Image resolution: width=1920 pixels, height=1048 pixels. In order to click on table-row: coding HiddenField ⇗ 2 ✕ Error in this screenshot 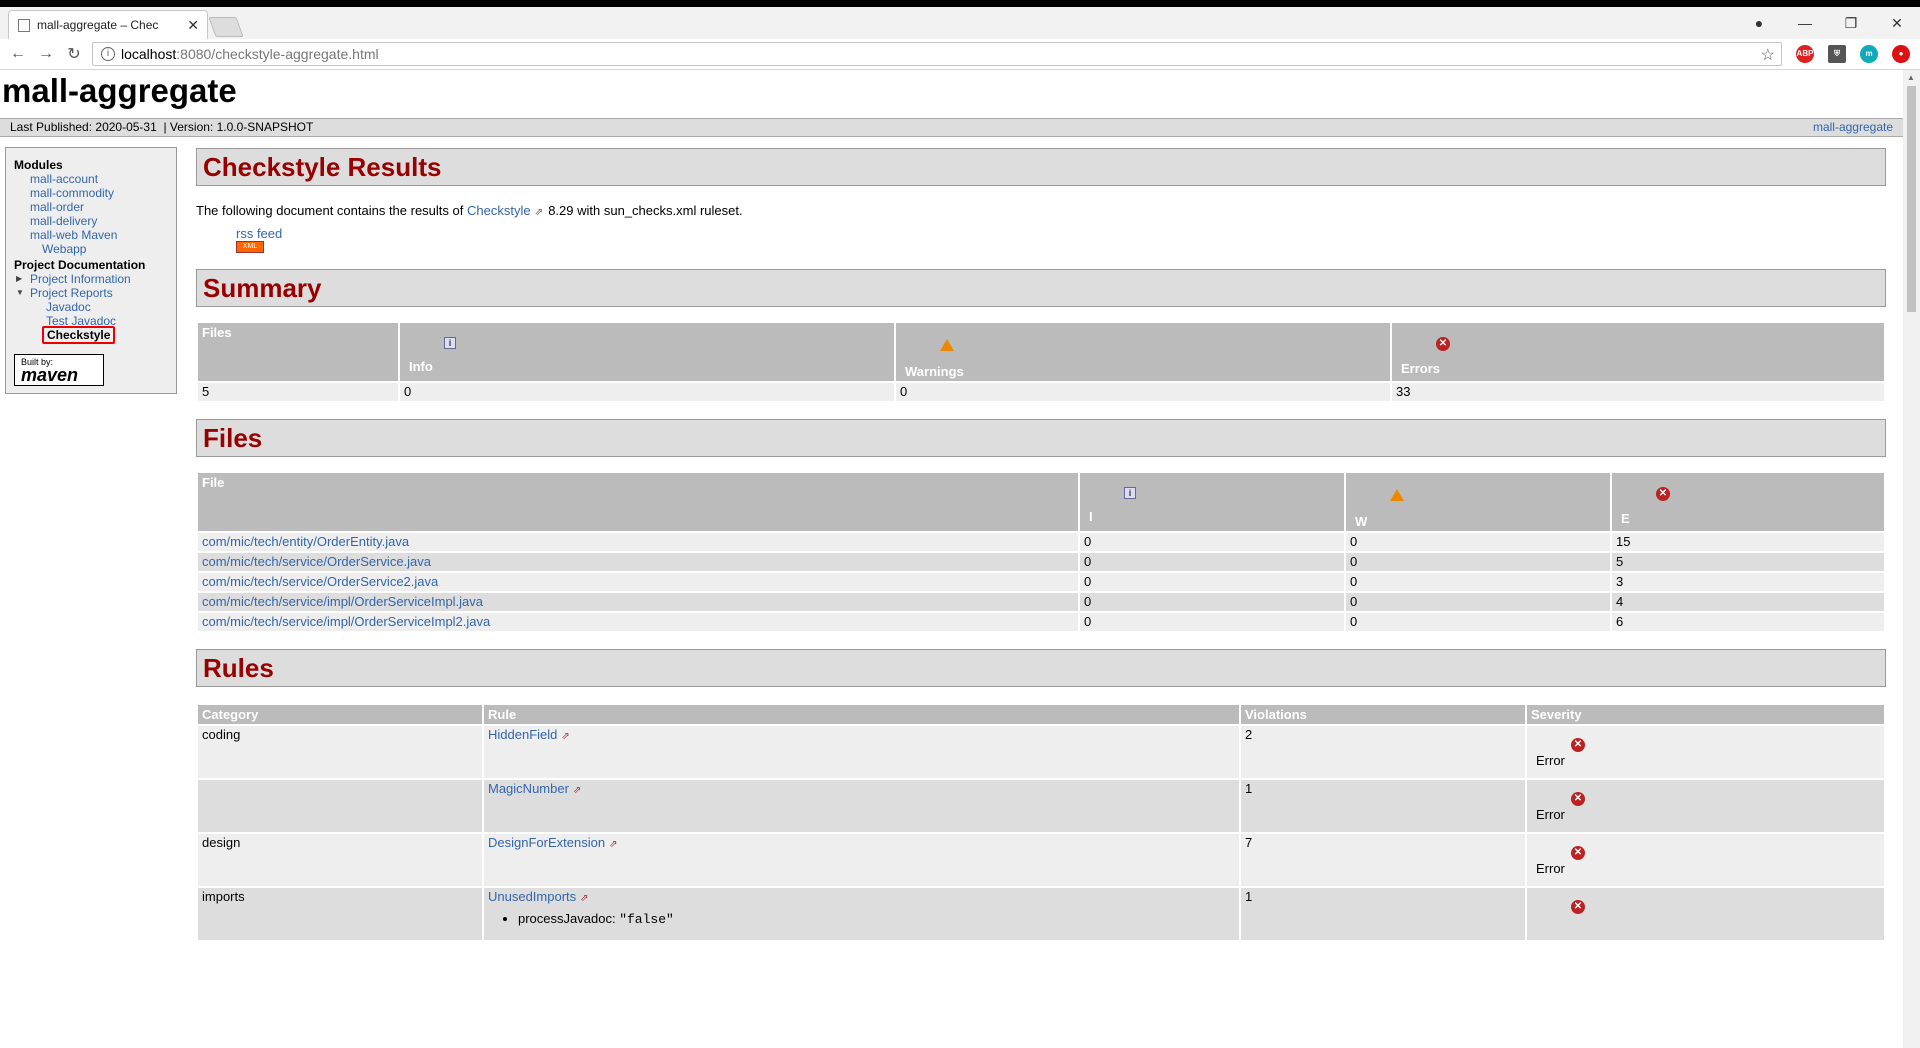, I will do `click(1041, 752)`.